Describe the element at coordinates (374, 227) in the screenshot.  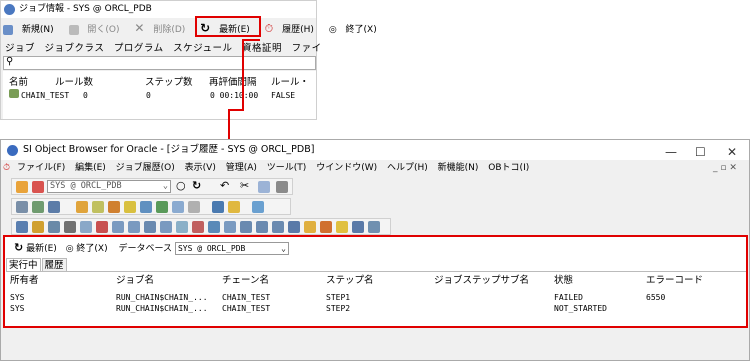
I see `help-icon` at that location.